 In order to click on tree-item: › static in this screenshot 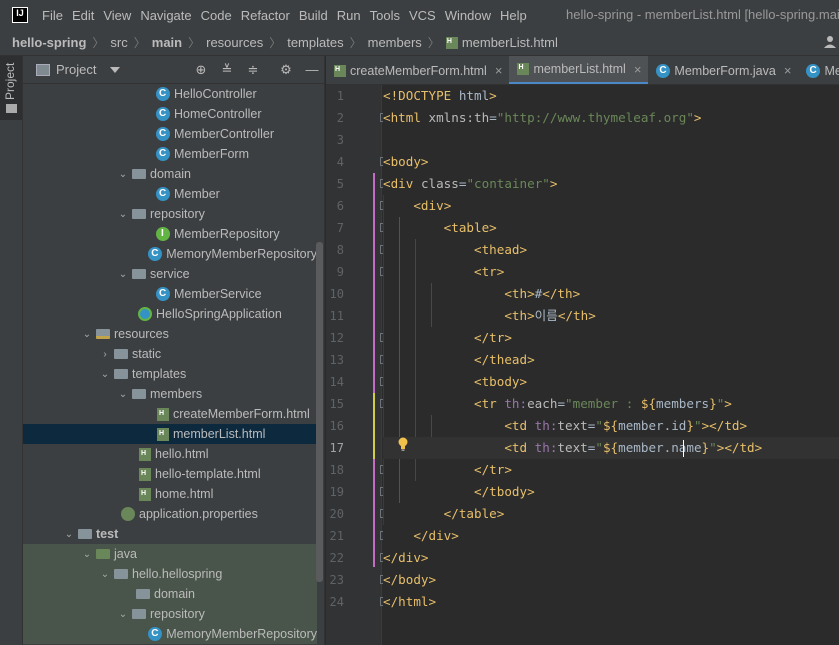, I will do `click(170, 354)`.